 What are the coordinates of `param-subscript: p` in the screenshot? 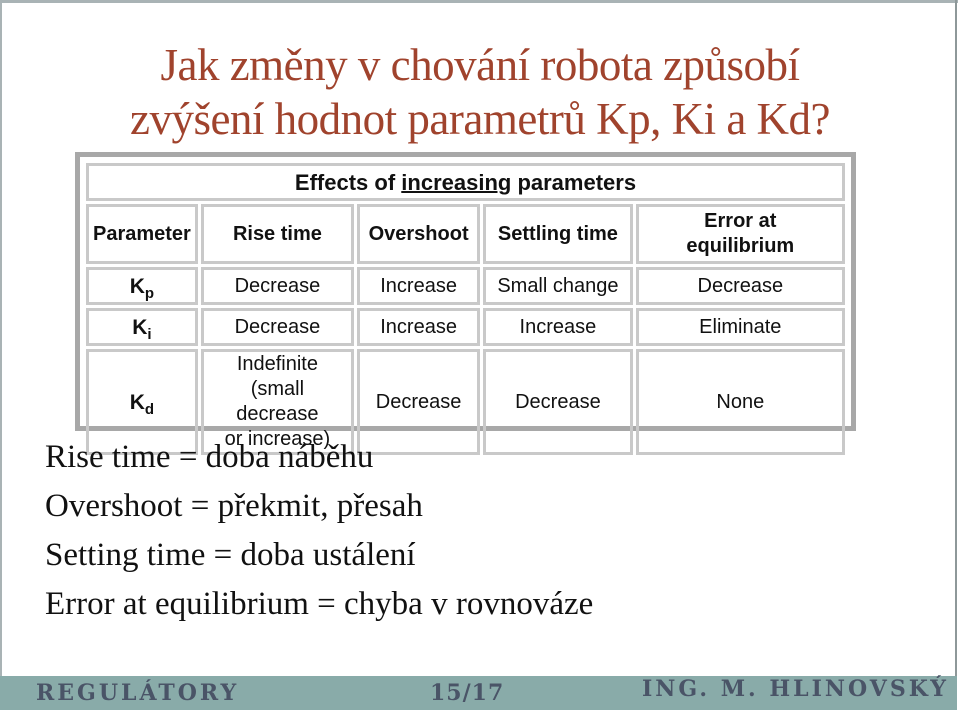 It's located at (149, 293).